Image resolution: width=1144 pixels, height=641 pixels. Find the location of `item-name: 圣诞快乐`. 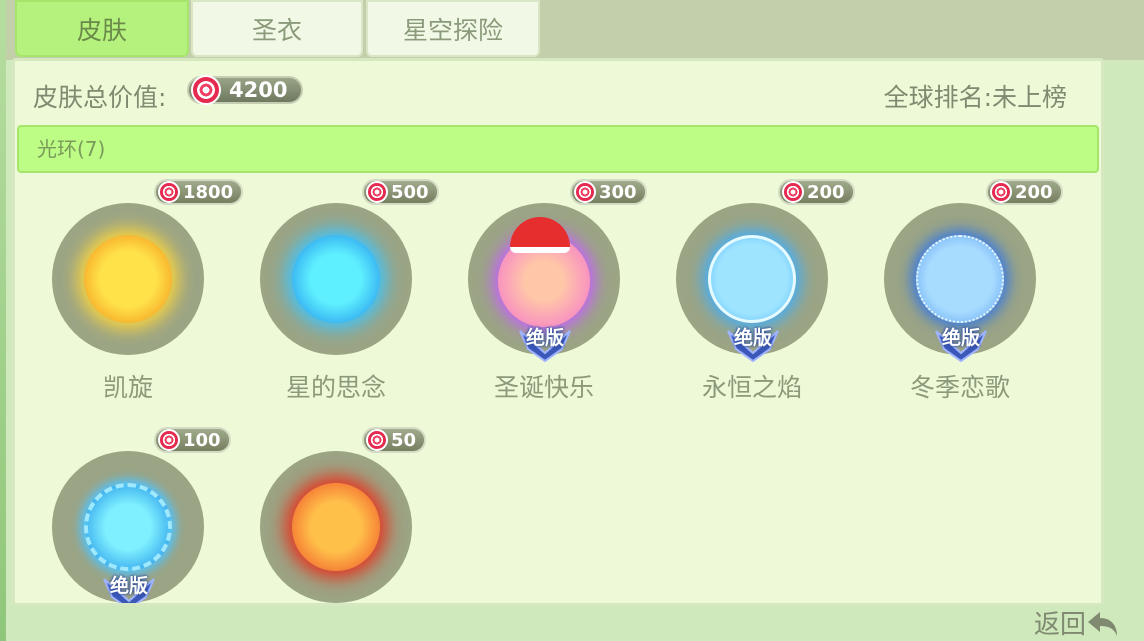

item-name: 圣诞快乐 is located at coordinates (543, 387).